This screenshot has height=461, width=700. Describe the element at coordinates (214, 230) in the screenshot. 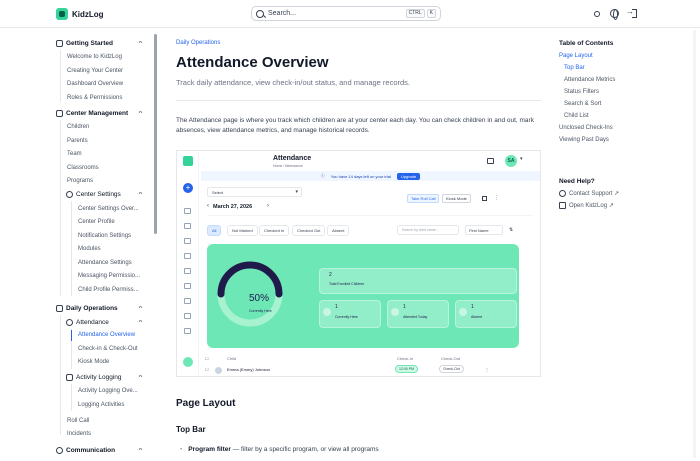

I see `filter-tab-all: All` at that location.